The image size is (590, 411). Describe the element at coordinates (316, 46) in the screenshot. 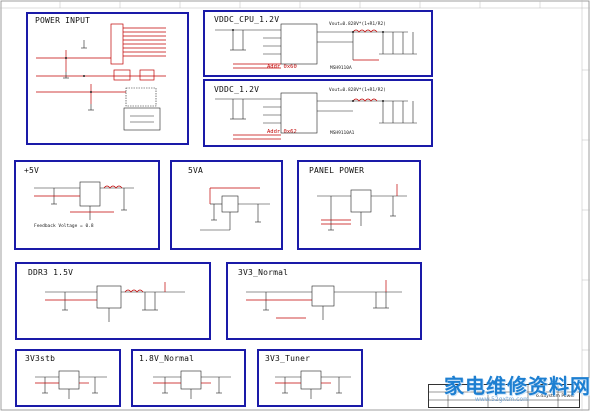

I see `vddc-cpu-circuit` at that location.